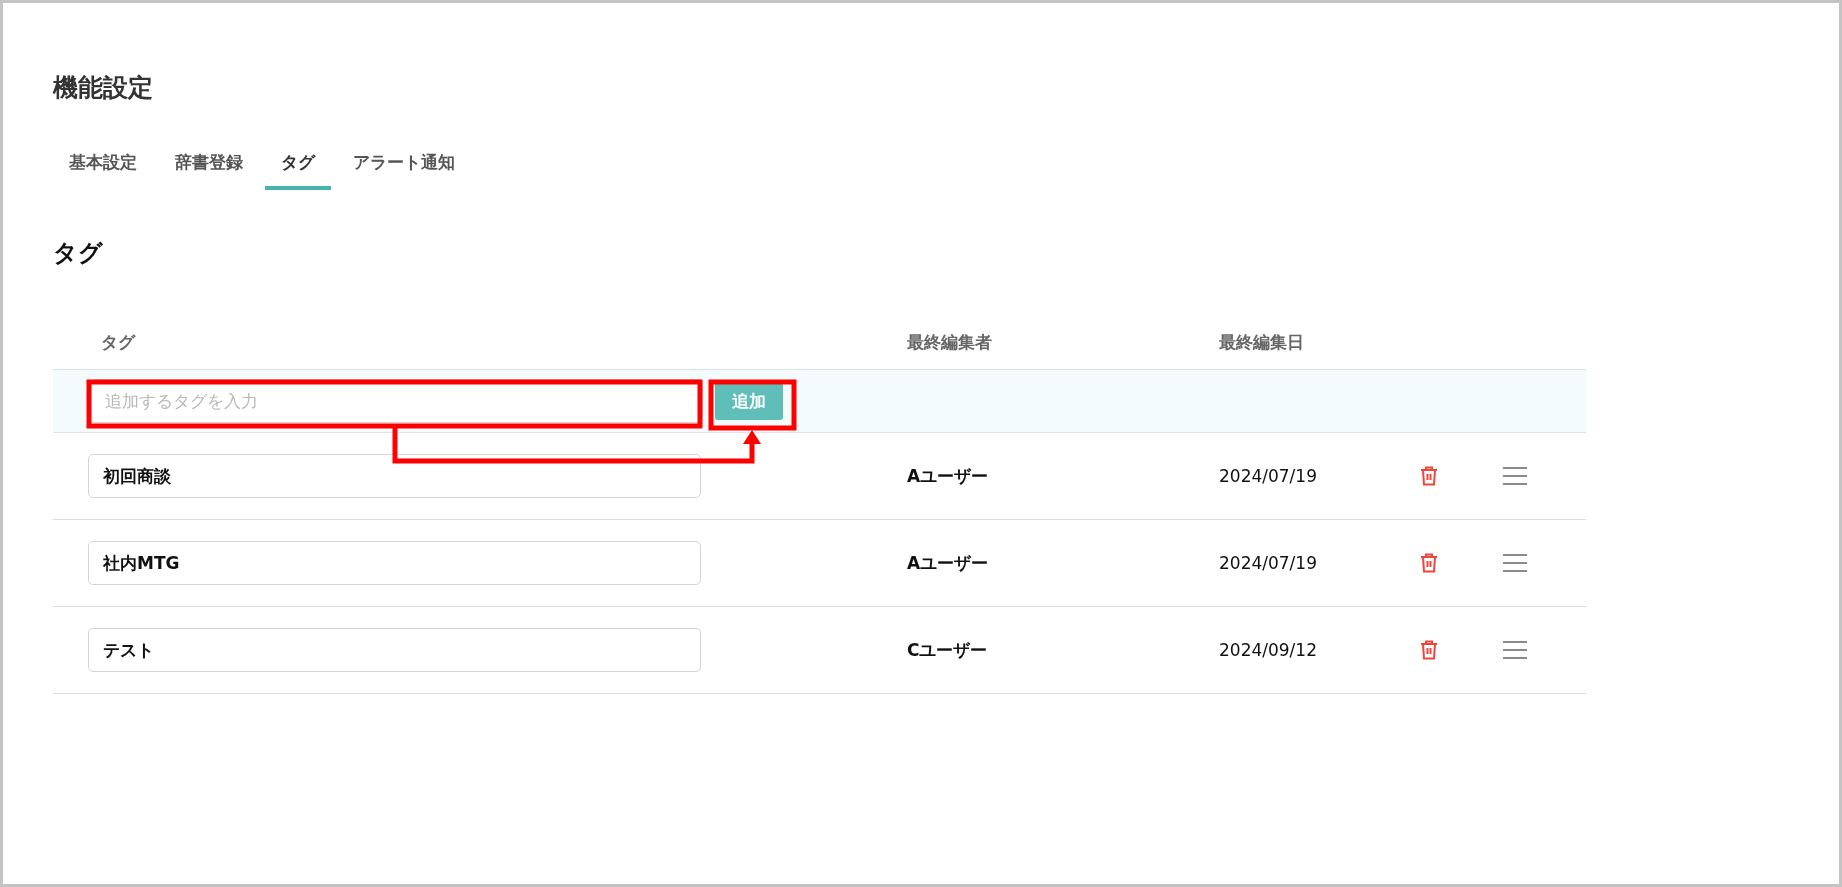 The width and height of the screenshot is (1842, 887). Describe the element at coordinates (103, 88) in the screenshot. I see `page-title: 機能設定` at that location.